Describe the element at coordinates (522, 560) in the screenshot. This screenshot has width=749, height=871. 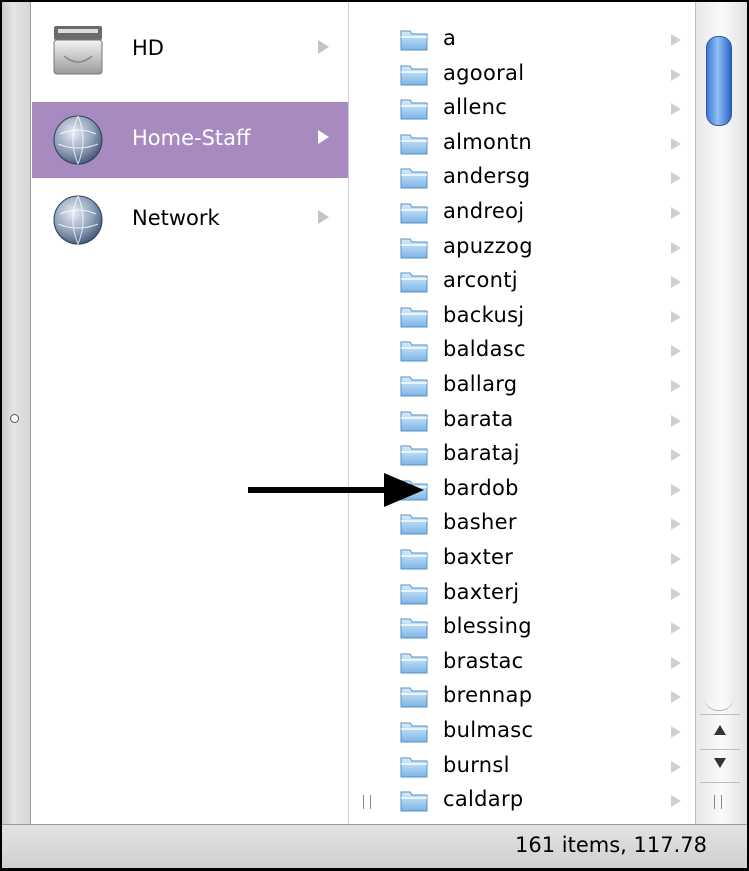
I see `folder-list-item: baxter` at that location.